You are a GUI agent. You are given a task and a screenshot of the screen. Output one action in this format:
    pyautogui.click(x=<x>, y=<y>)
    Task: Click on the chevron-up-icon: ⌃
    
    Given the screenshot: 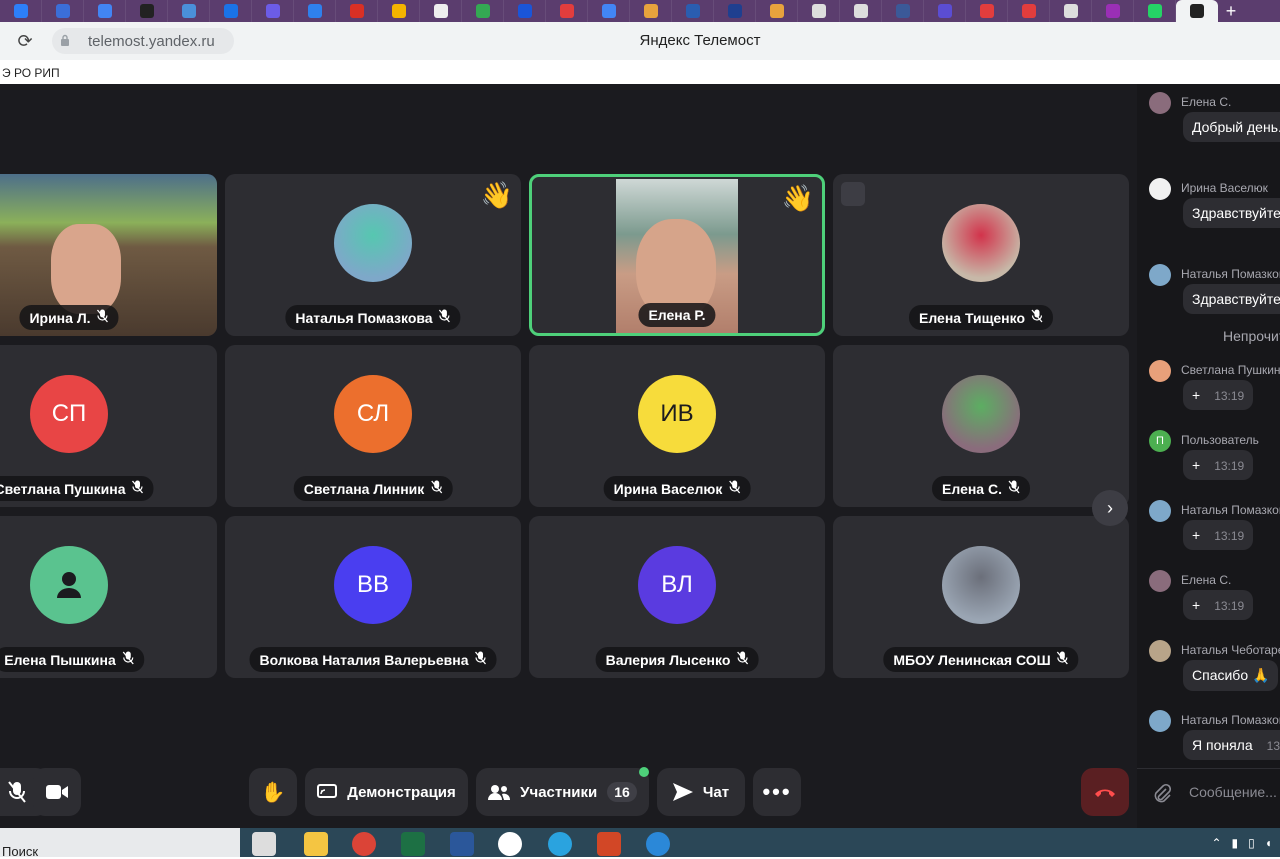 What is the action you would take?
    pyautogui.click(x=1216, y=843)
    